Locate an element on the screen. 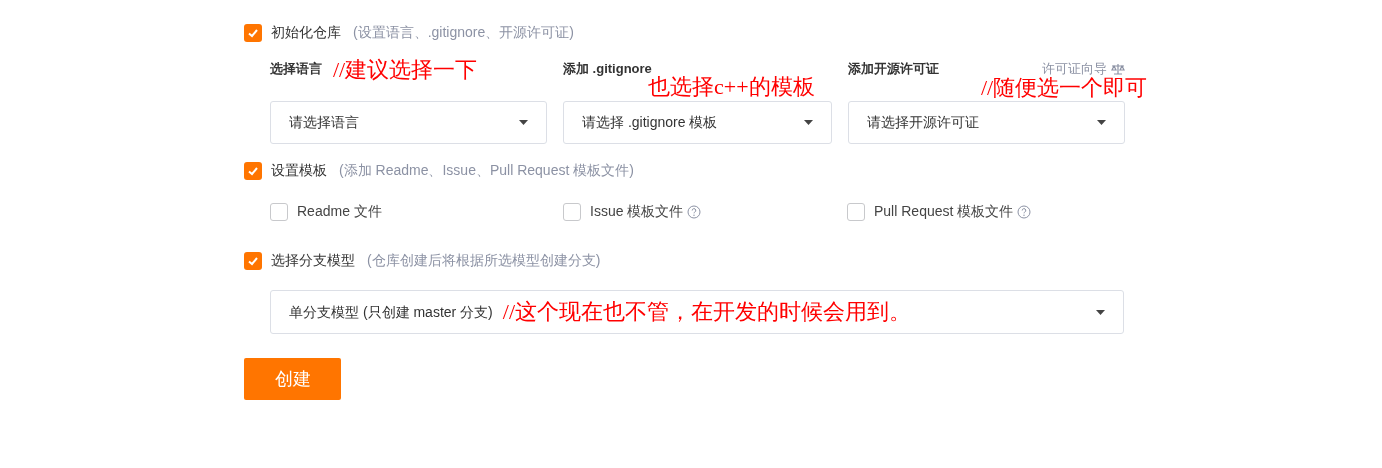 This screenshot has height=468, width=1382. annotation-text: //建议选择一下 is located at coordinates (405, 70).